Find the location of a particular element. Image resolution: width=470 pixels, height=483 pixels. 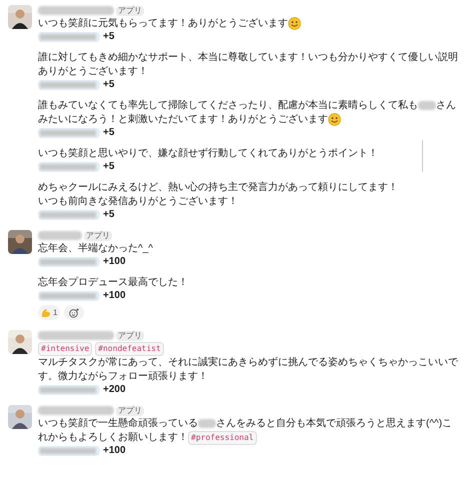

message-text: す。微力ながらフォロー頑張ります！ is located at coordinates (123, 376).